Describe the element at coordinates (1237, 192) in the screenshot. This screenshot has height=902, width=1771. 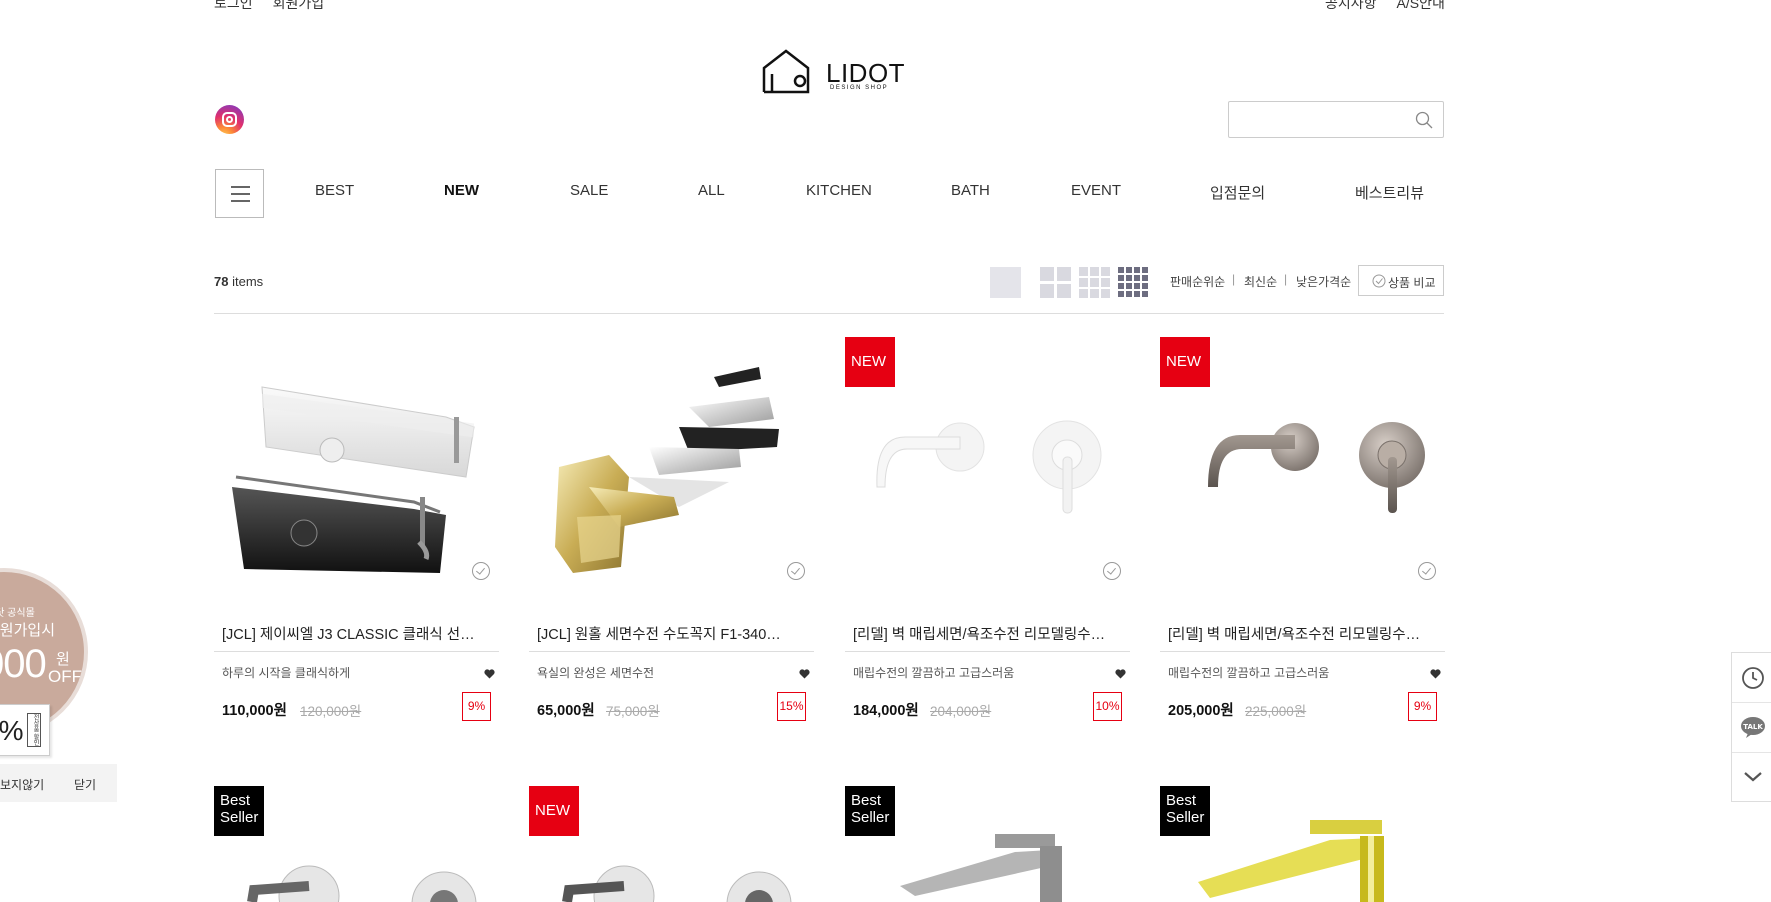
I see `nav-inquiry: 입점문의` at that location.